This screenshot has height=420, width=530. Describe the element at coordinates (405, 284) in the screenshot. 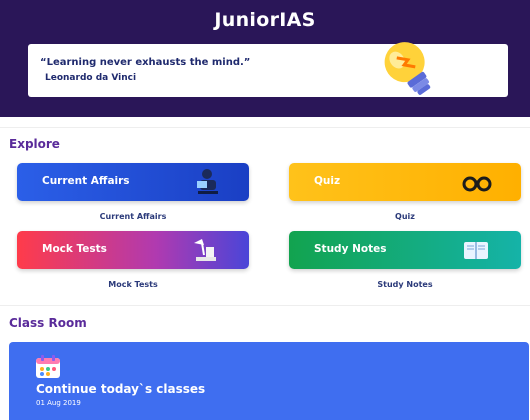

I see `study-notes-caption: Study Notes` at that location.